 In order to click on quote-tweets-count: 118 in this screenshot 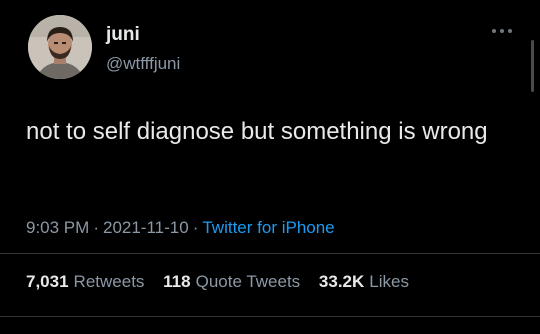, I will do `click(177, 281)`.